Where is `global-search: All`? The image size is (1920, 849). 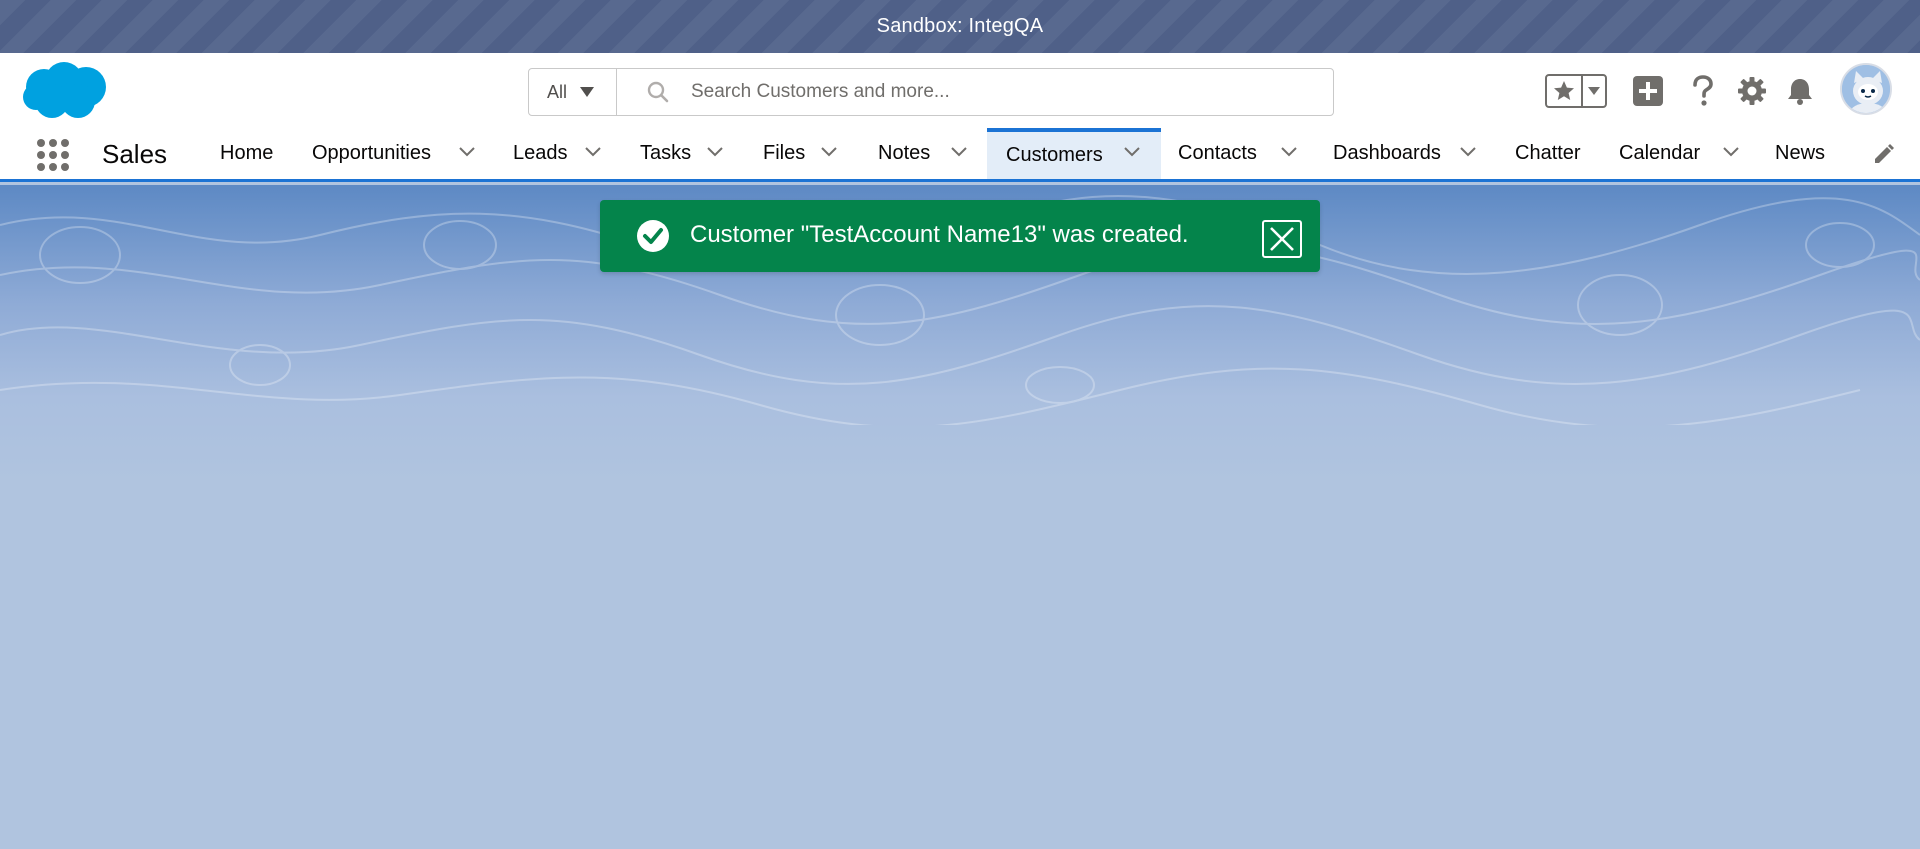 global-search: All is located at coordinates (931, 92).